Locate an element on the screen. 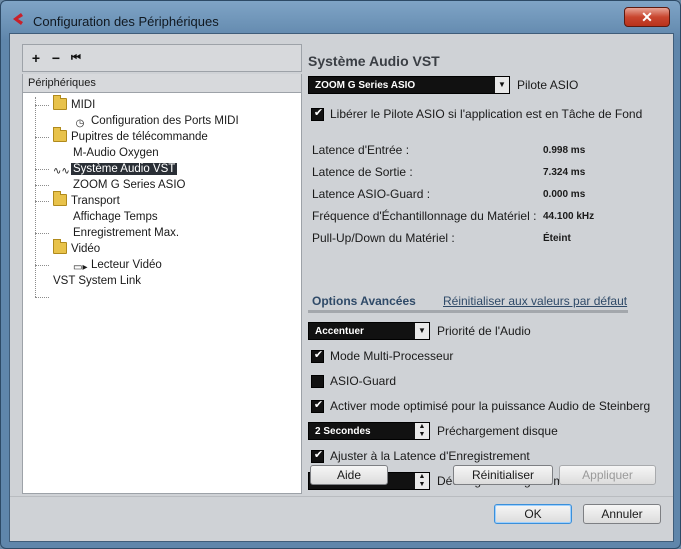 The image size is (681, 549). audio-priority-value: Accentuer is located at coordinates (339, 331).